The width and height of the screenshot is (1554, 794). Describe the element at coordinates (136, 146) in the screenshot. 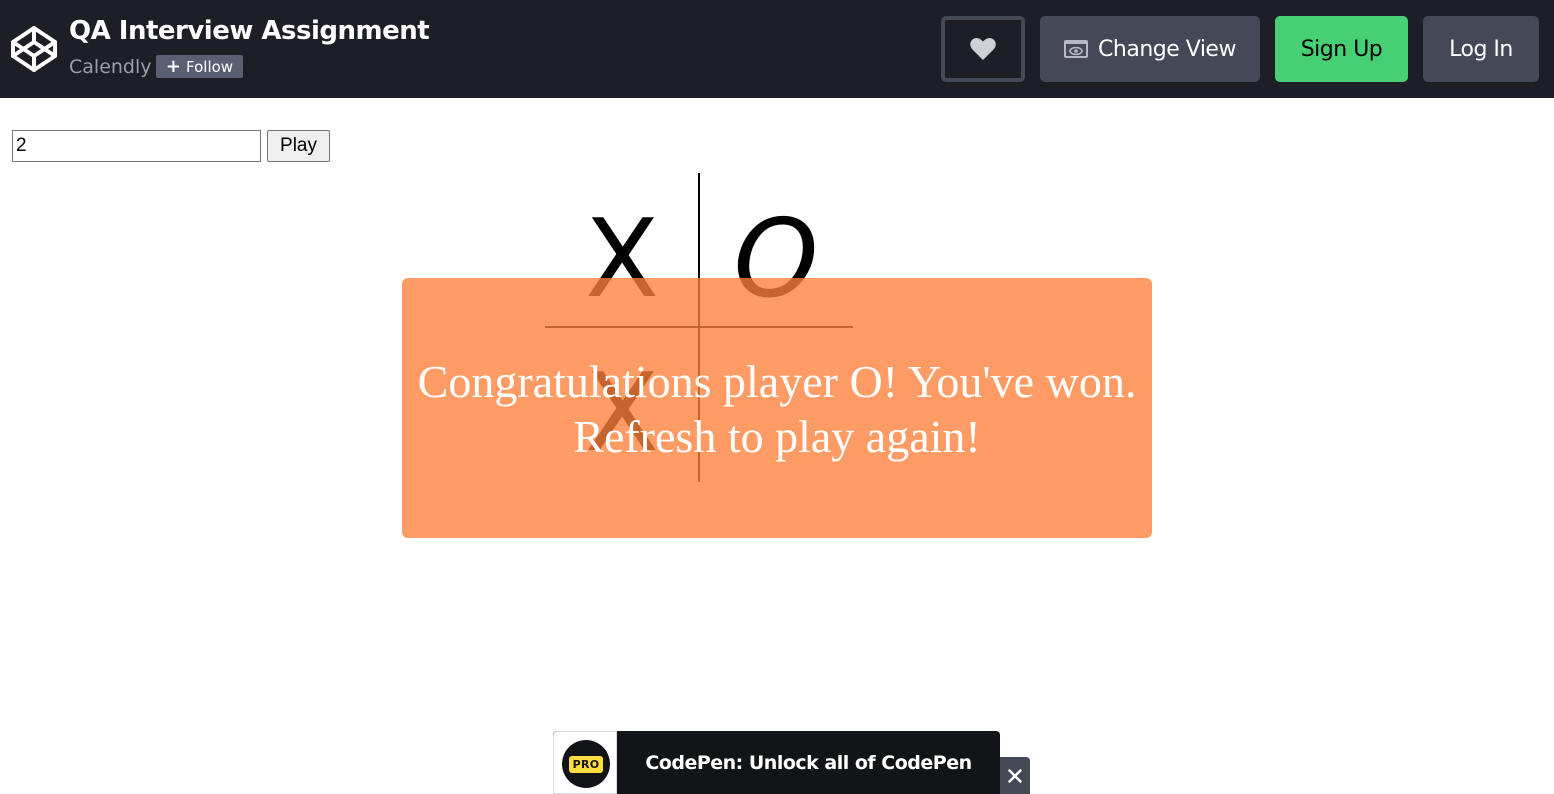

I see `board-size-input` at that location.